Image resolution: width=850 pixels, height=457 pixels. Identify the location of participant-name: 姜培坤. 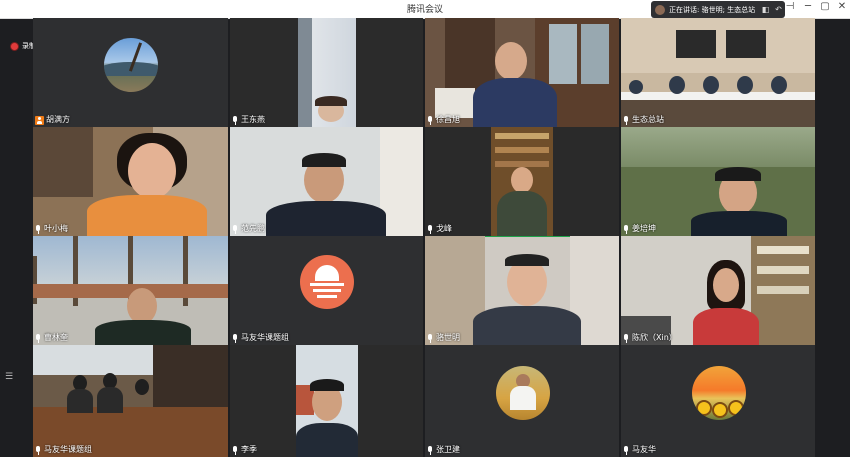
(639, 229).